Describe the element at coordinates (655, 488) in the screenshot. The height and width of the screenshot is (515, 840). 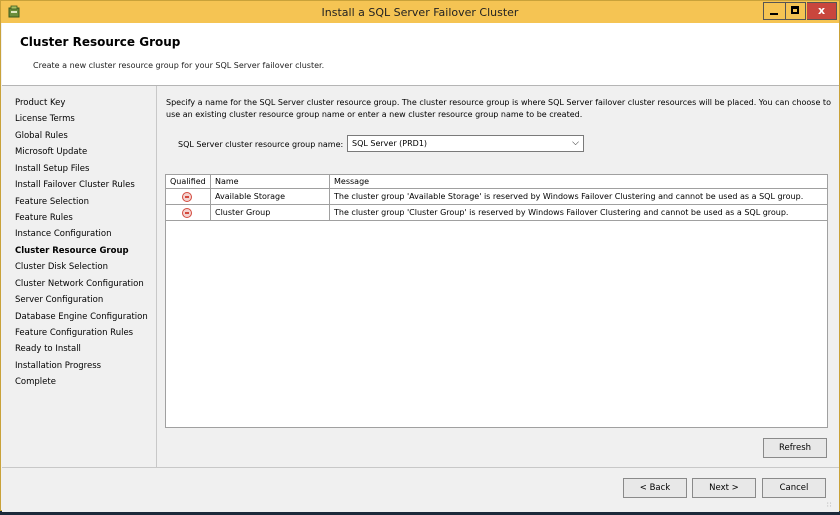
I see `back-button: < Back` at that location.